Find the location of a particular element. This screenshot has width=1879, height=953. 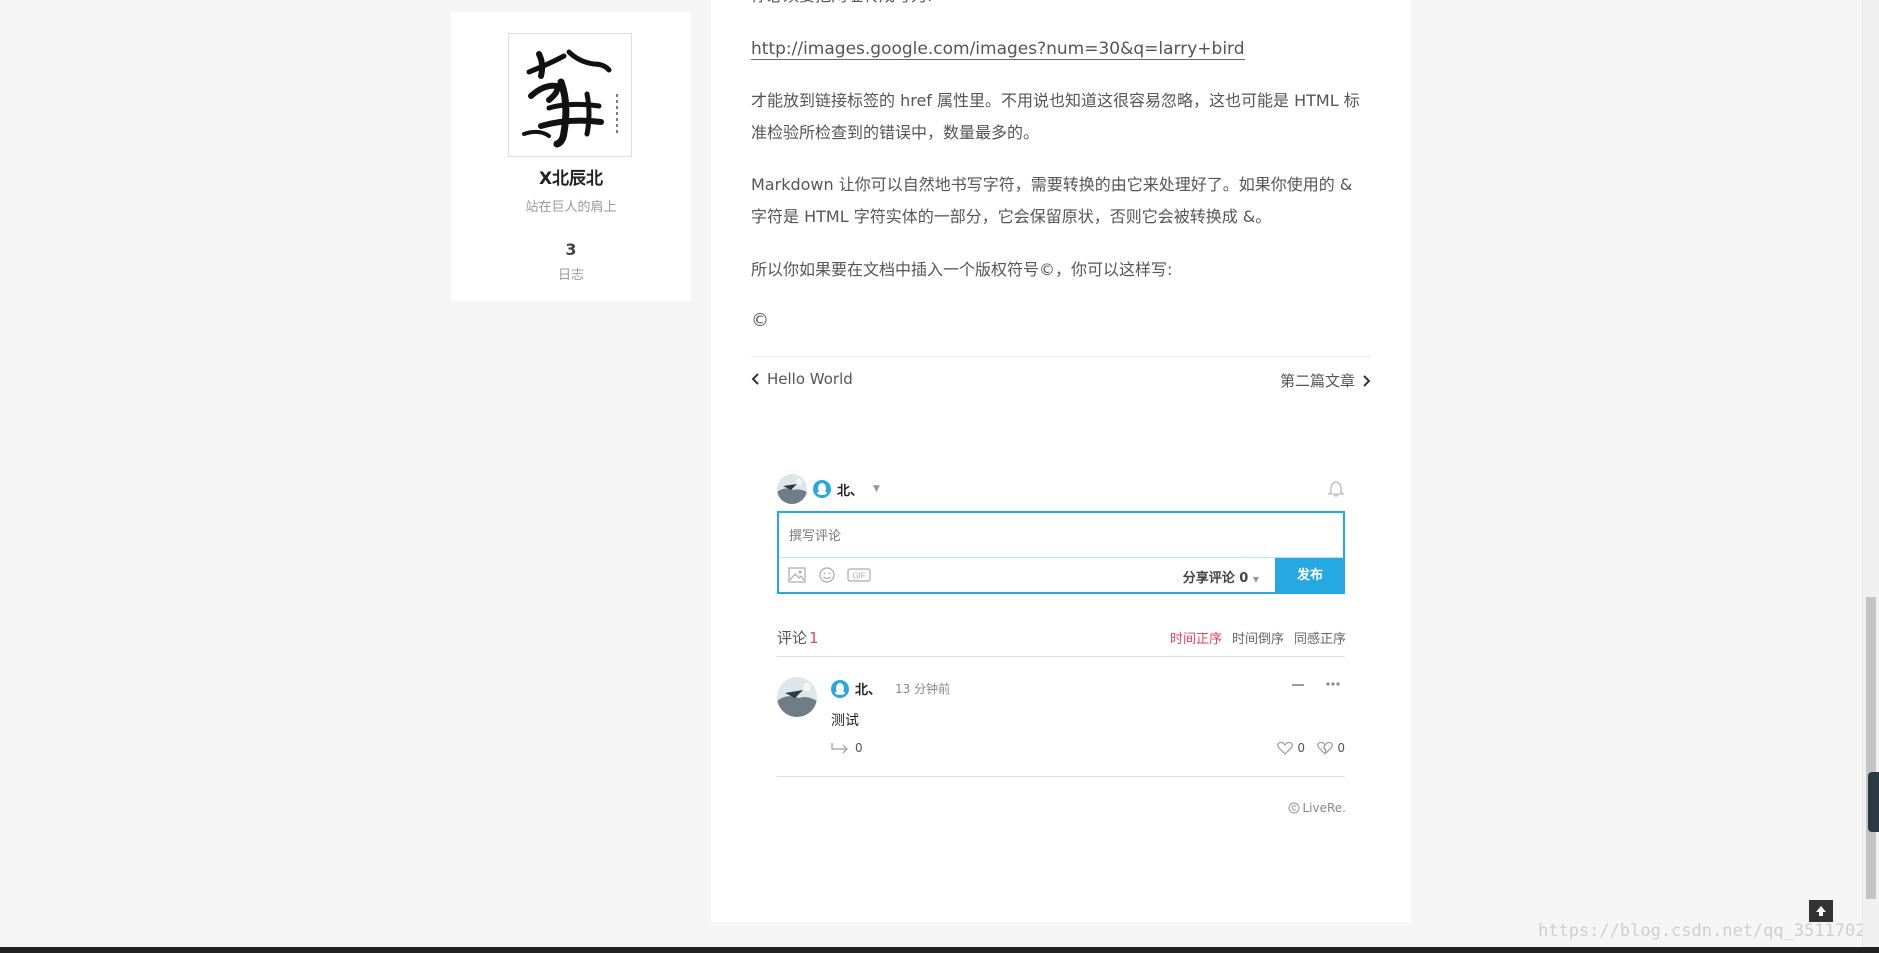

user-dropdown-icon: ▼ is located at coordinates (876, 489).